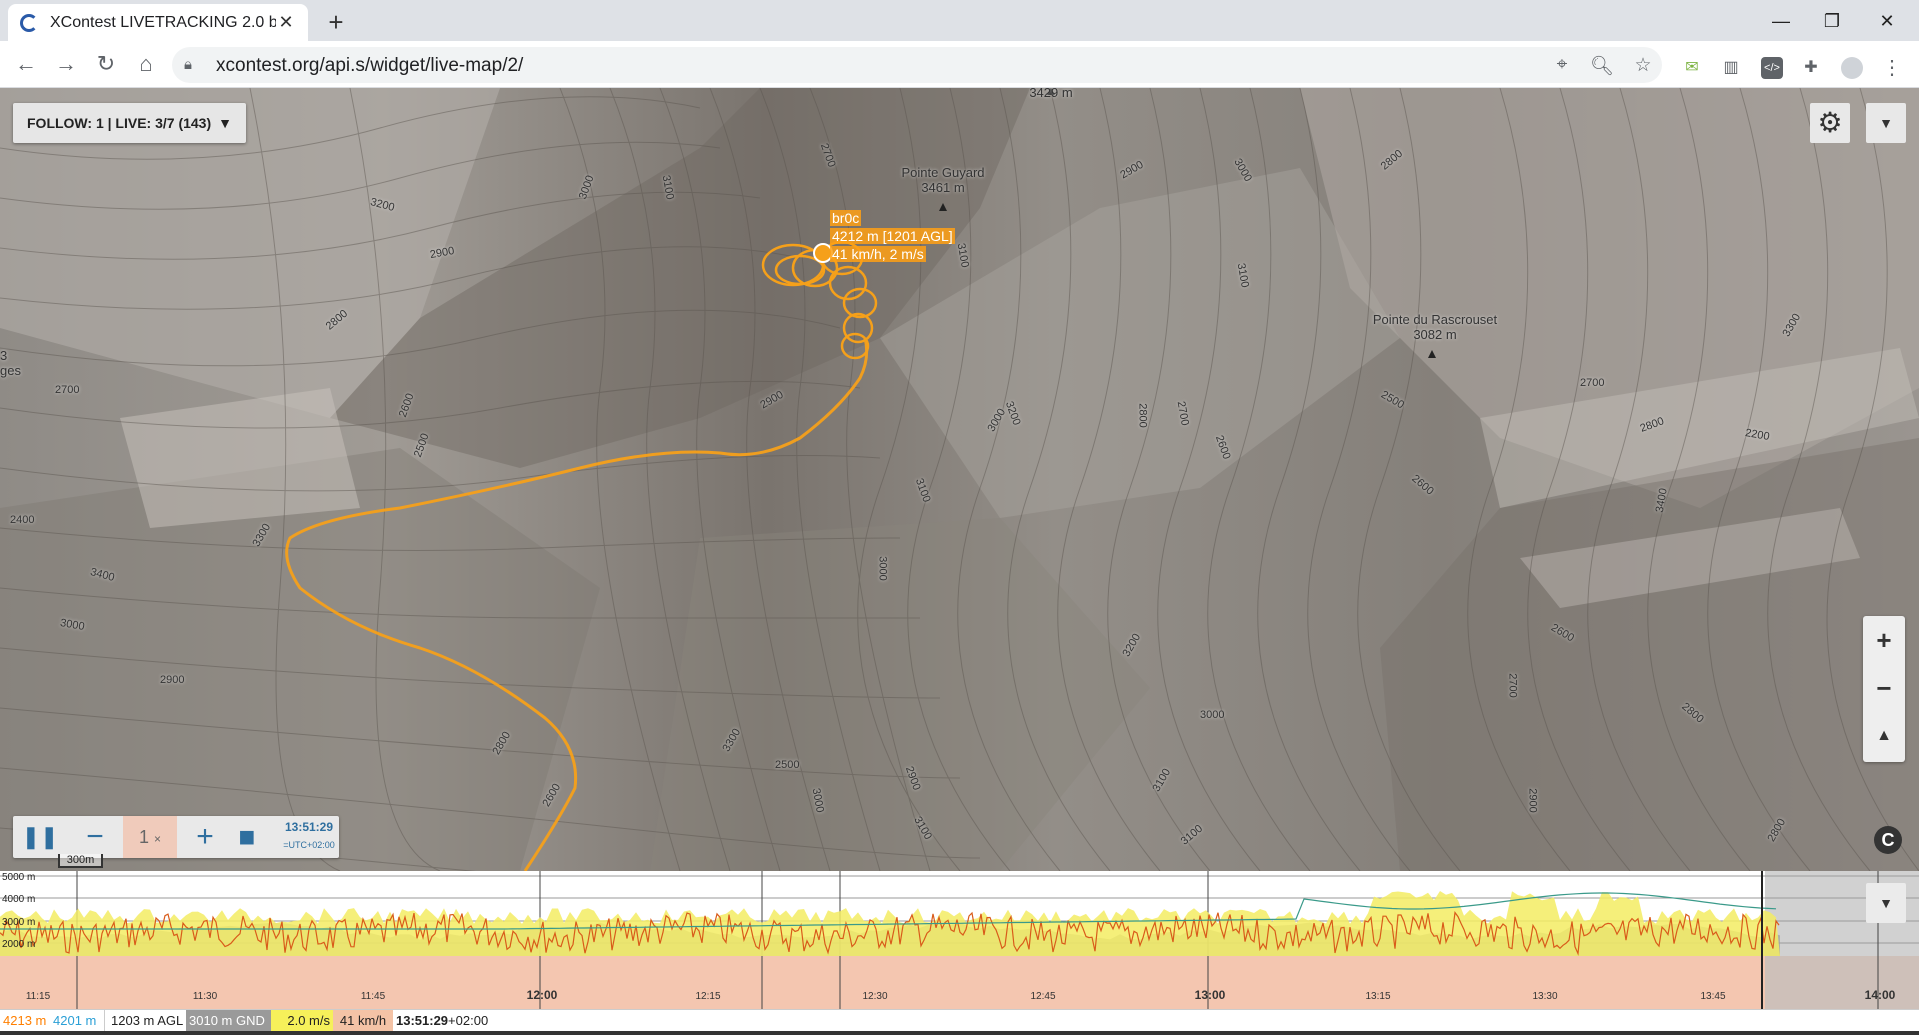  Describe the element at coordinates (18, 922) in the screenshot. I see `barogram-y-label: 3000 m` at that location.